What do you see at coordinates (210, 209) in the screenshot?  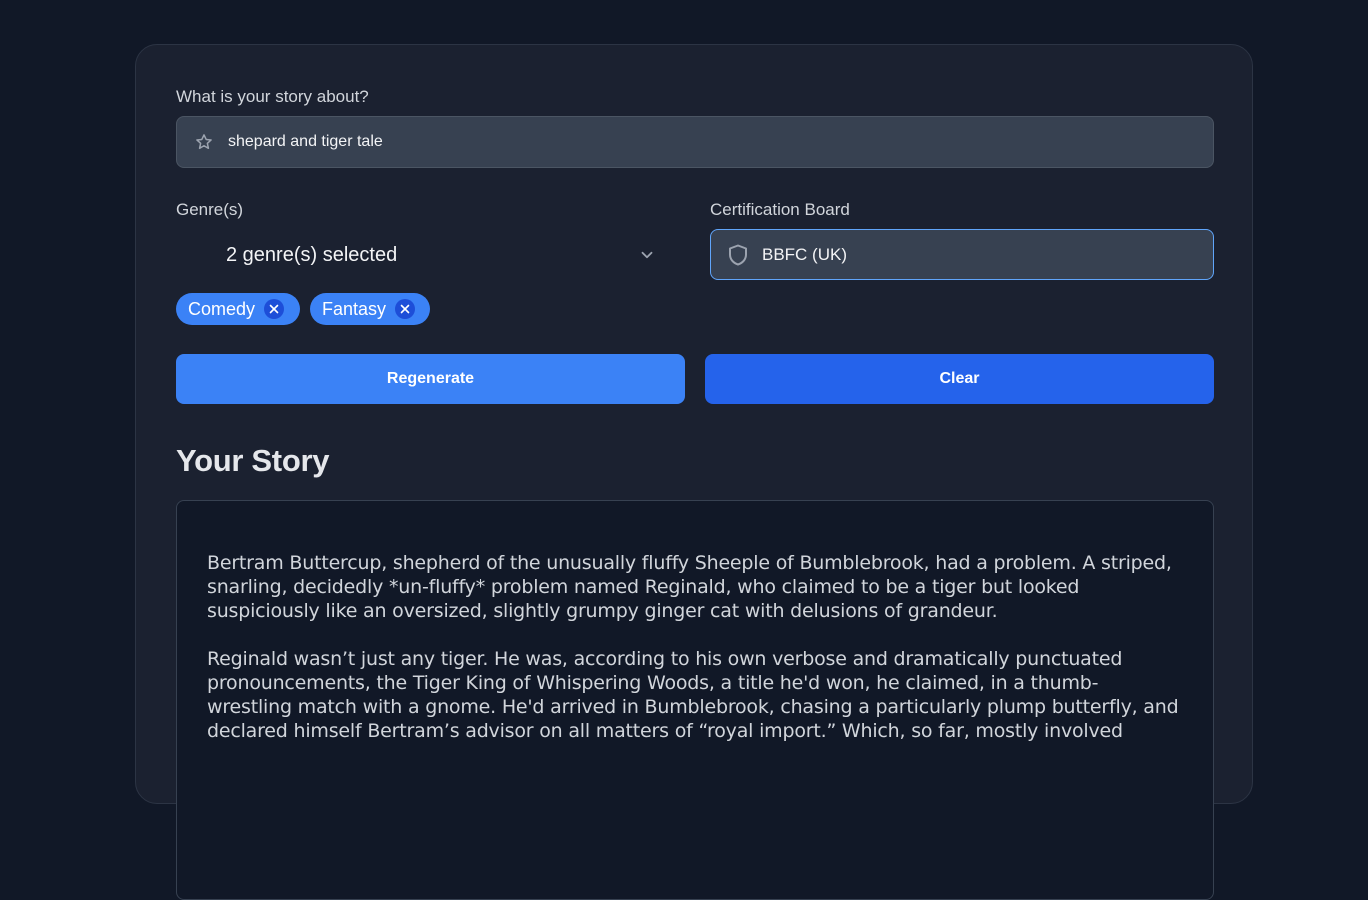 I see `genre-label: Genre(s)` at bounding box center [210, 209].